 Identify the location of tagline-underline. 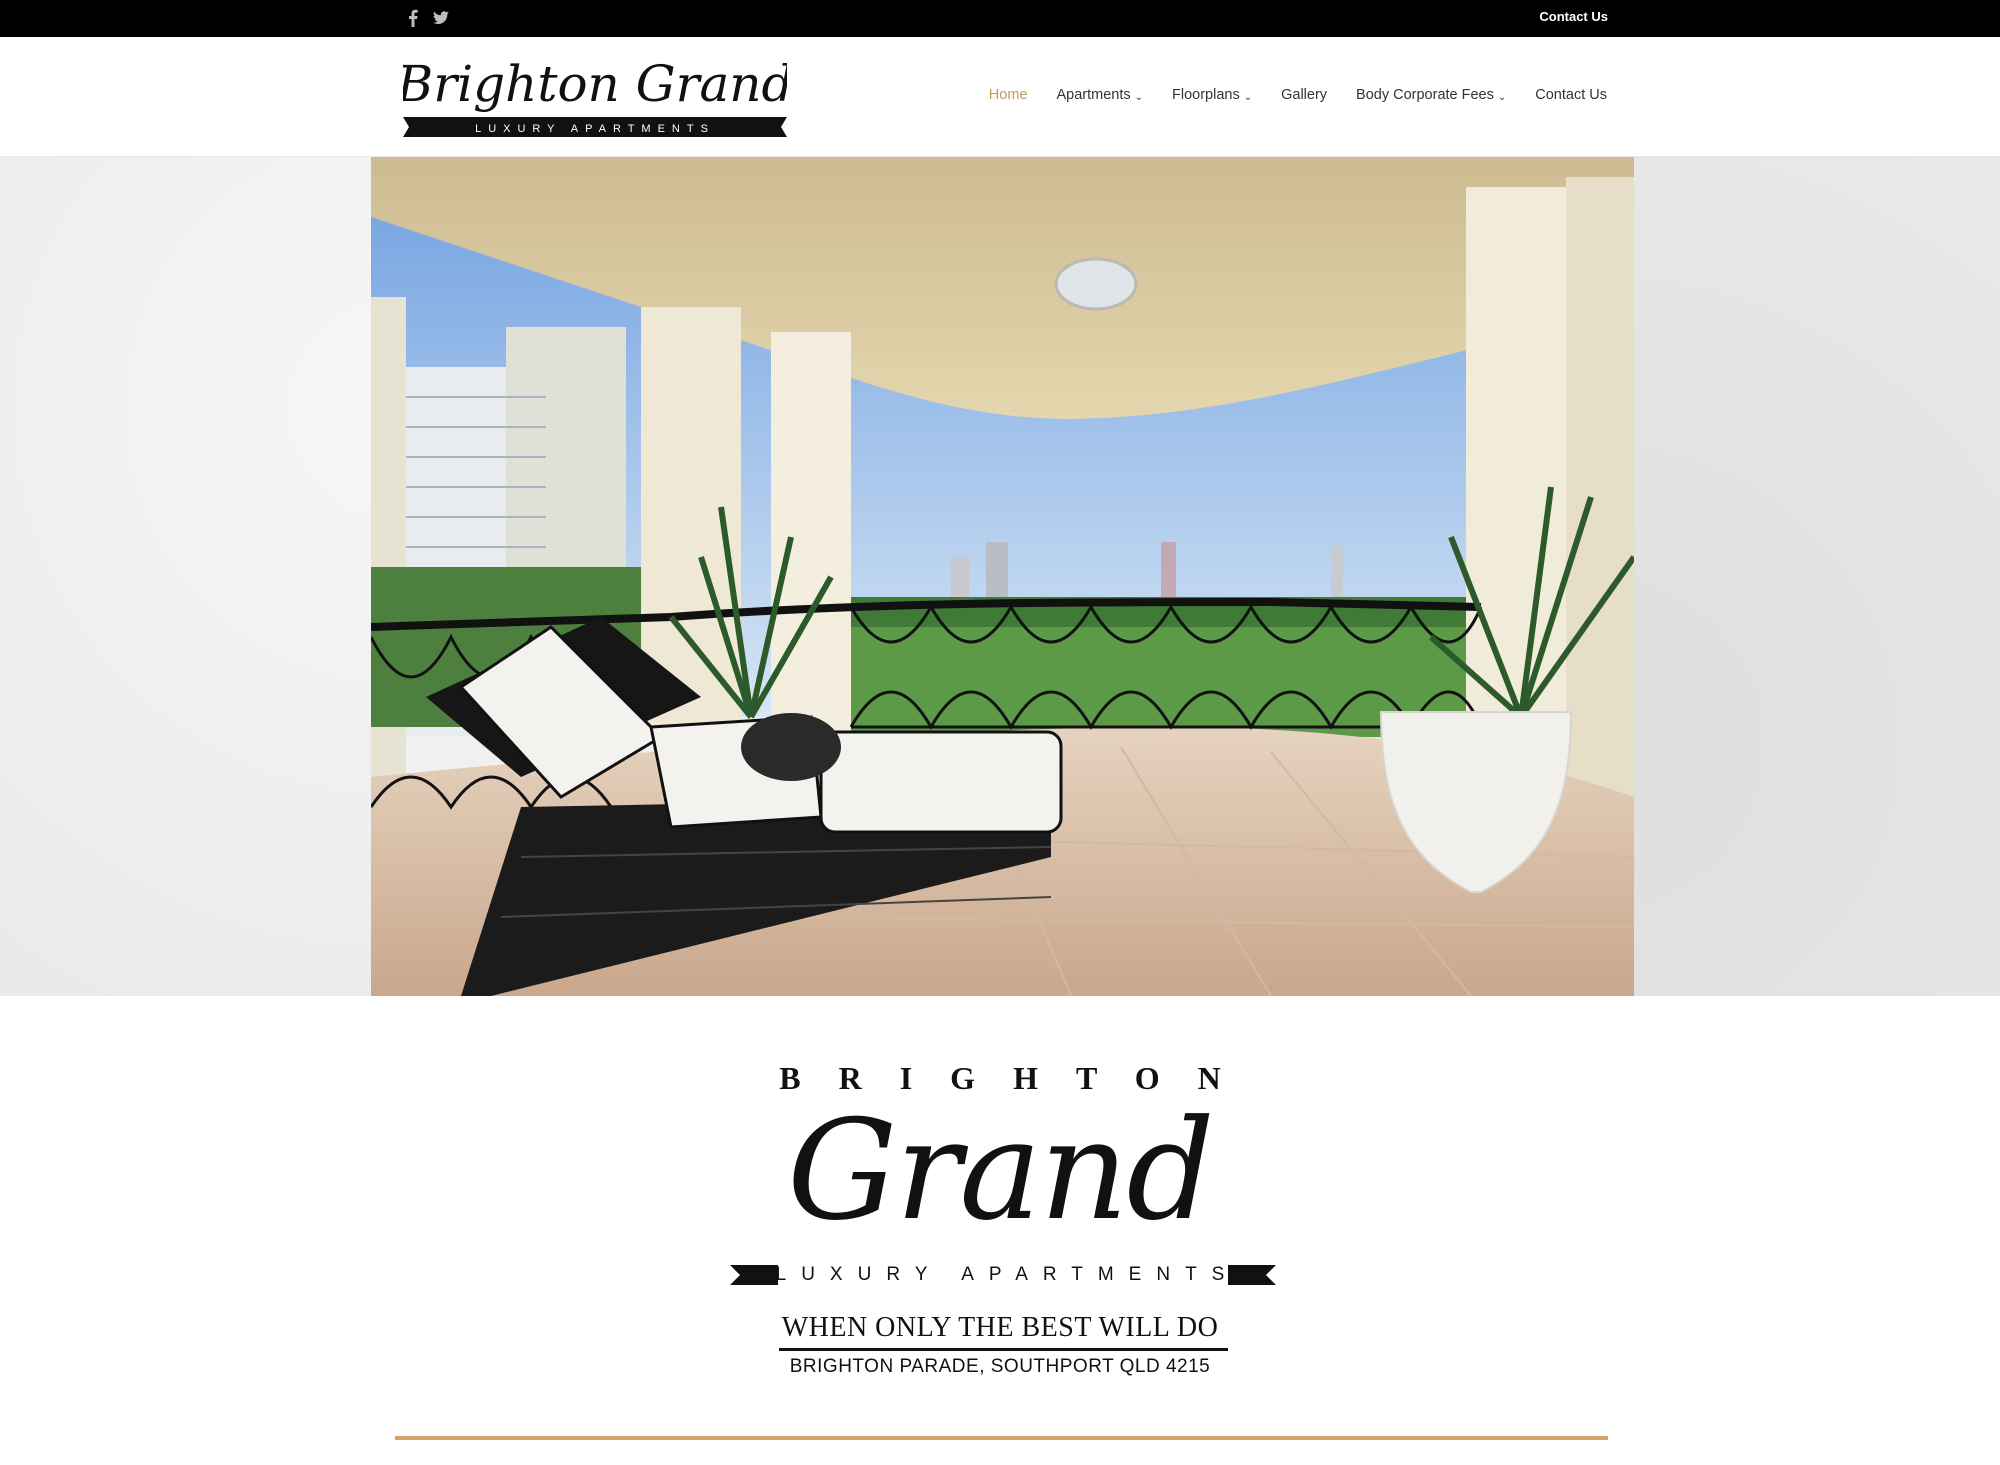
(1003, 1349).